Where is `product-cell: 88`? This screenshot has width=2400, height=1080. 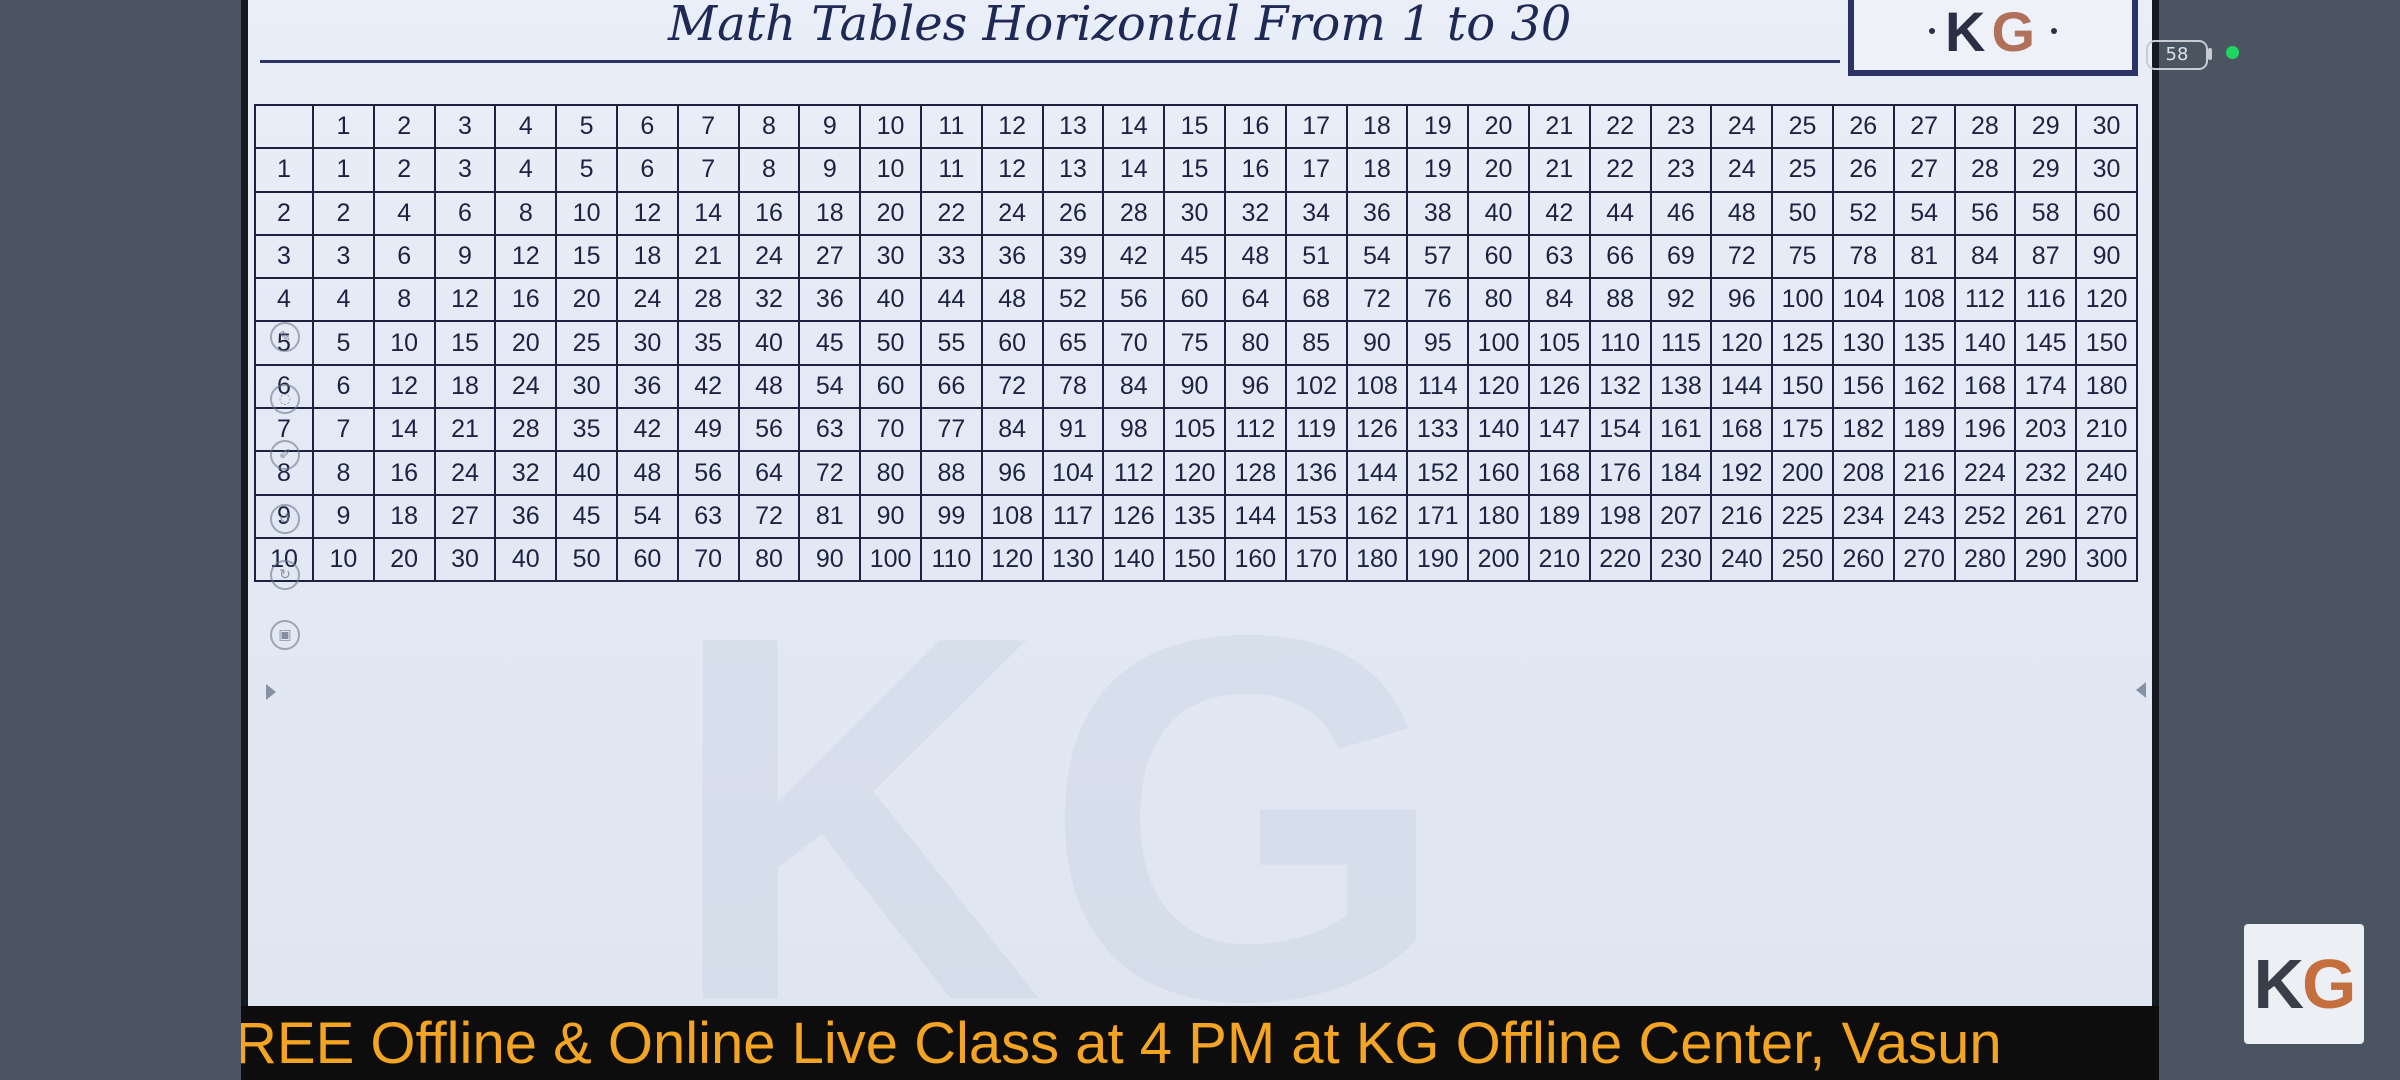 product-cell: 88 is located at coordinates (1620, 300).